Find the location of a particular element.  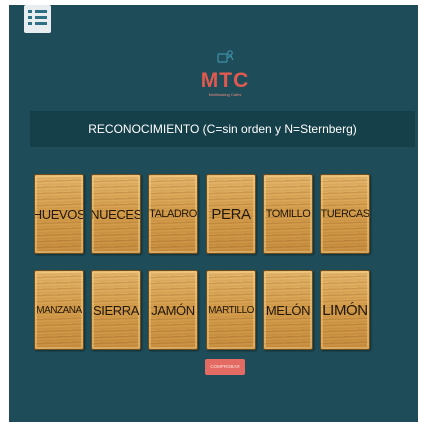

word-card-limon: LIMÓN is located at coordinates (345, 310).